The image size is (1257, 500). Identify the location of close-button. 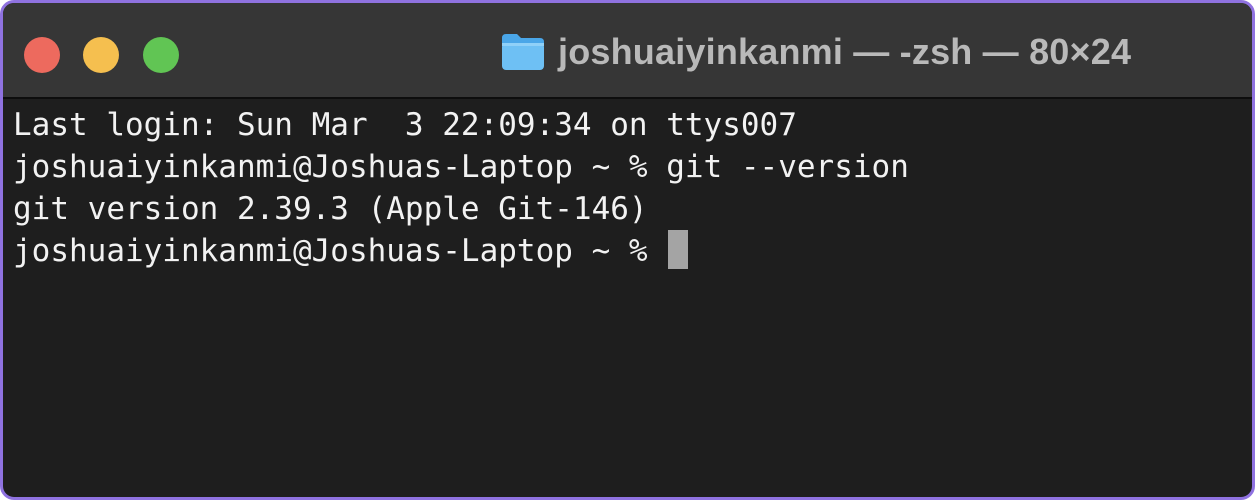
(42, 55).